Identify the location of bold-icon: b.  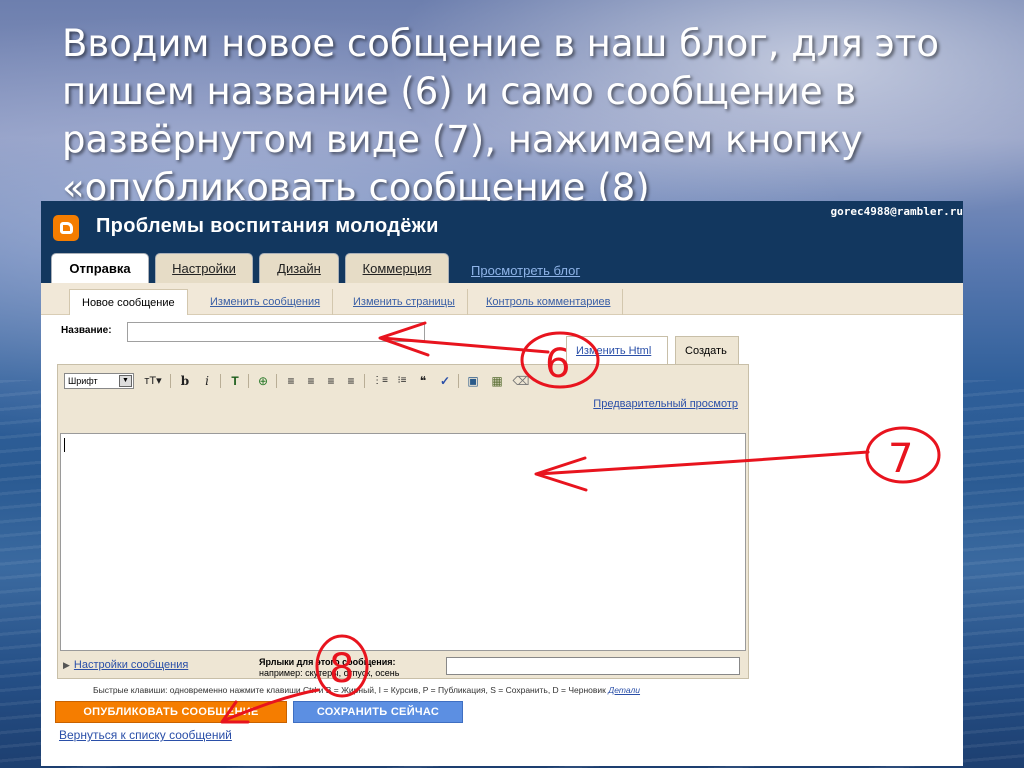
(185, 381).